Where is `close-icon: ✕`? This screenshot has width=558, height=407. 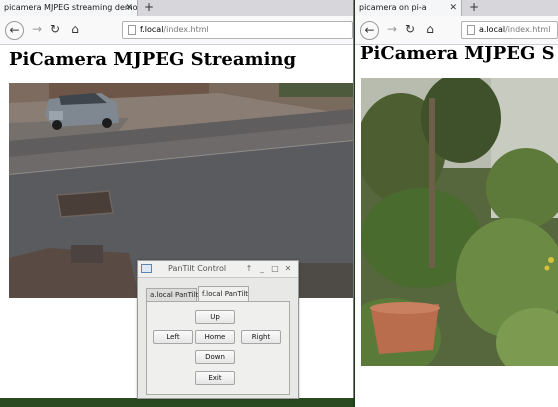 close-icon: ✕ is located at coordinates (288, 269).